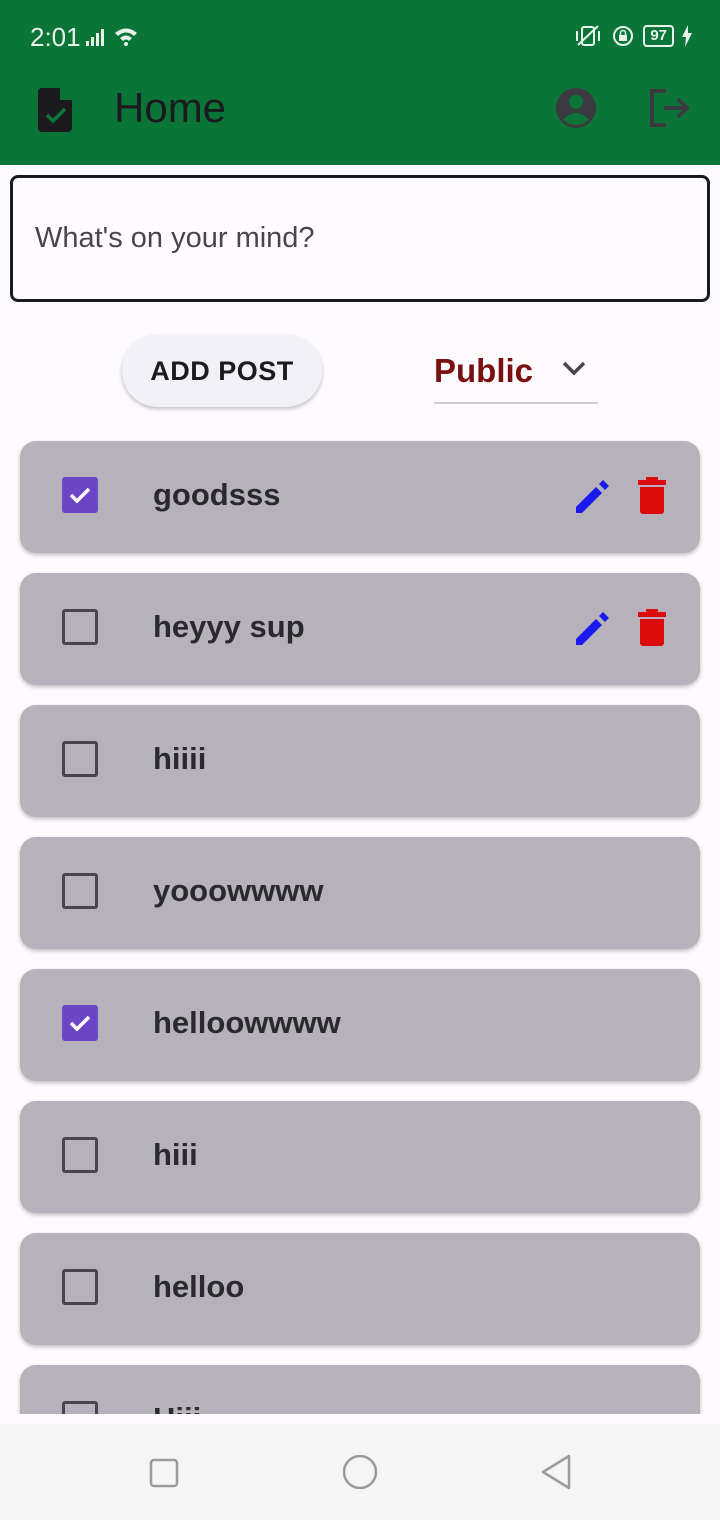 The image size is (720, 1520). Describe the element at coordinates (484, 370) in the screenshot. I see `visibility-value: Public` at that location.